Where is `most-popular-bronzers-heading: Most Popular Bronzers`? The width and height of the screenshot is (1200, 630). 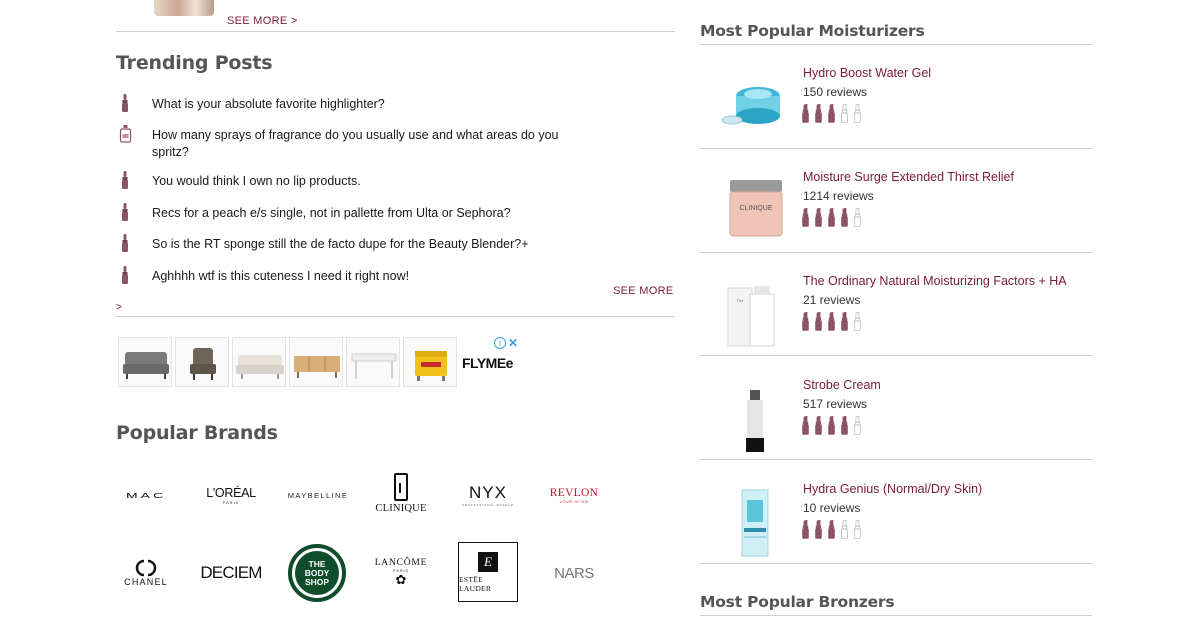 most-popular-bronzers-heading: Most Popular Bronzers is located at coordinates (797, 602).